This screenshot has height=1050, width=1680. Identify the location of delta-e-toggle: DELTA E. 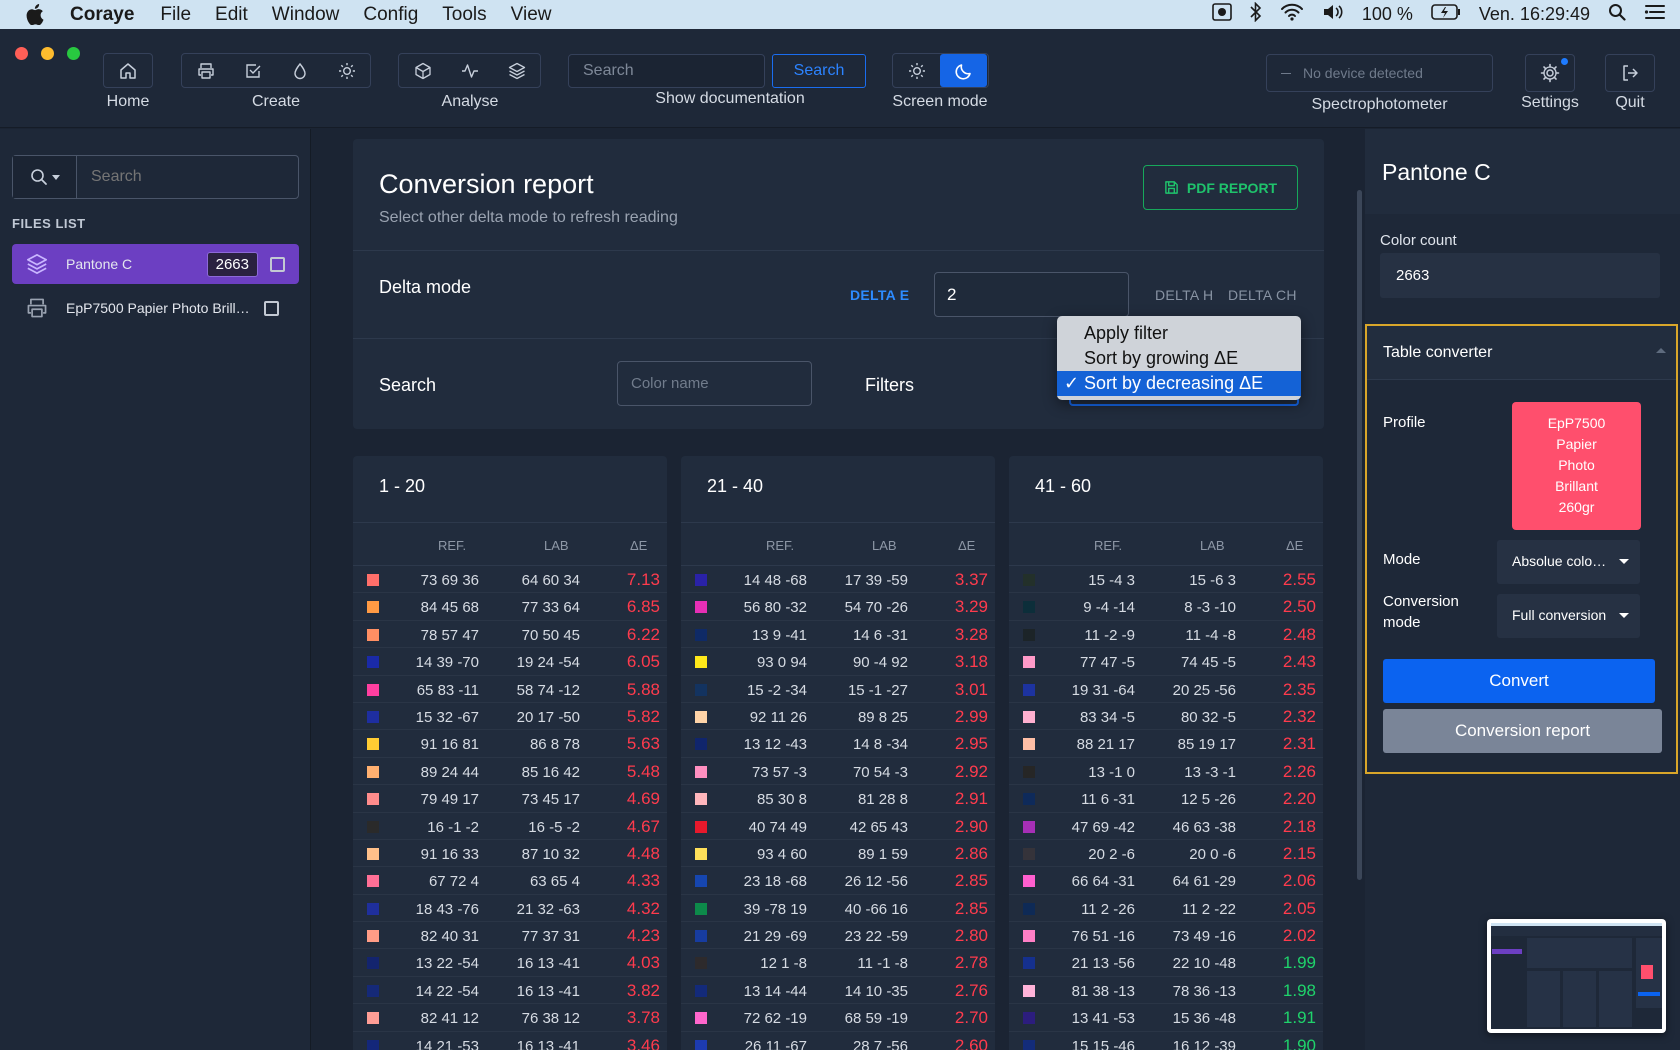
(879, 295).